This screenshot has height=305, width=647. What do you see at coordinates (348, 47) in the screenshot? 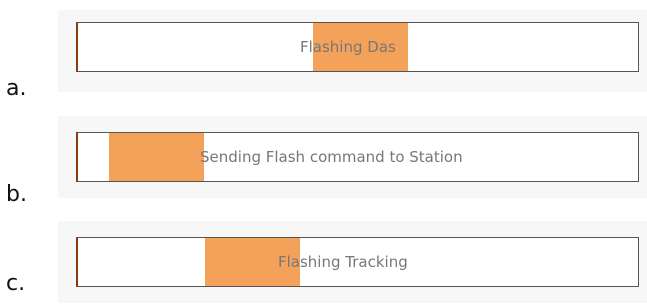
I see `progress-status-text-a: Flashing Das` at bounding box center [348, 47].